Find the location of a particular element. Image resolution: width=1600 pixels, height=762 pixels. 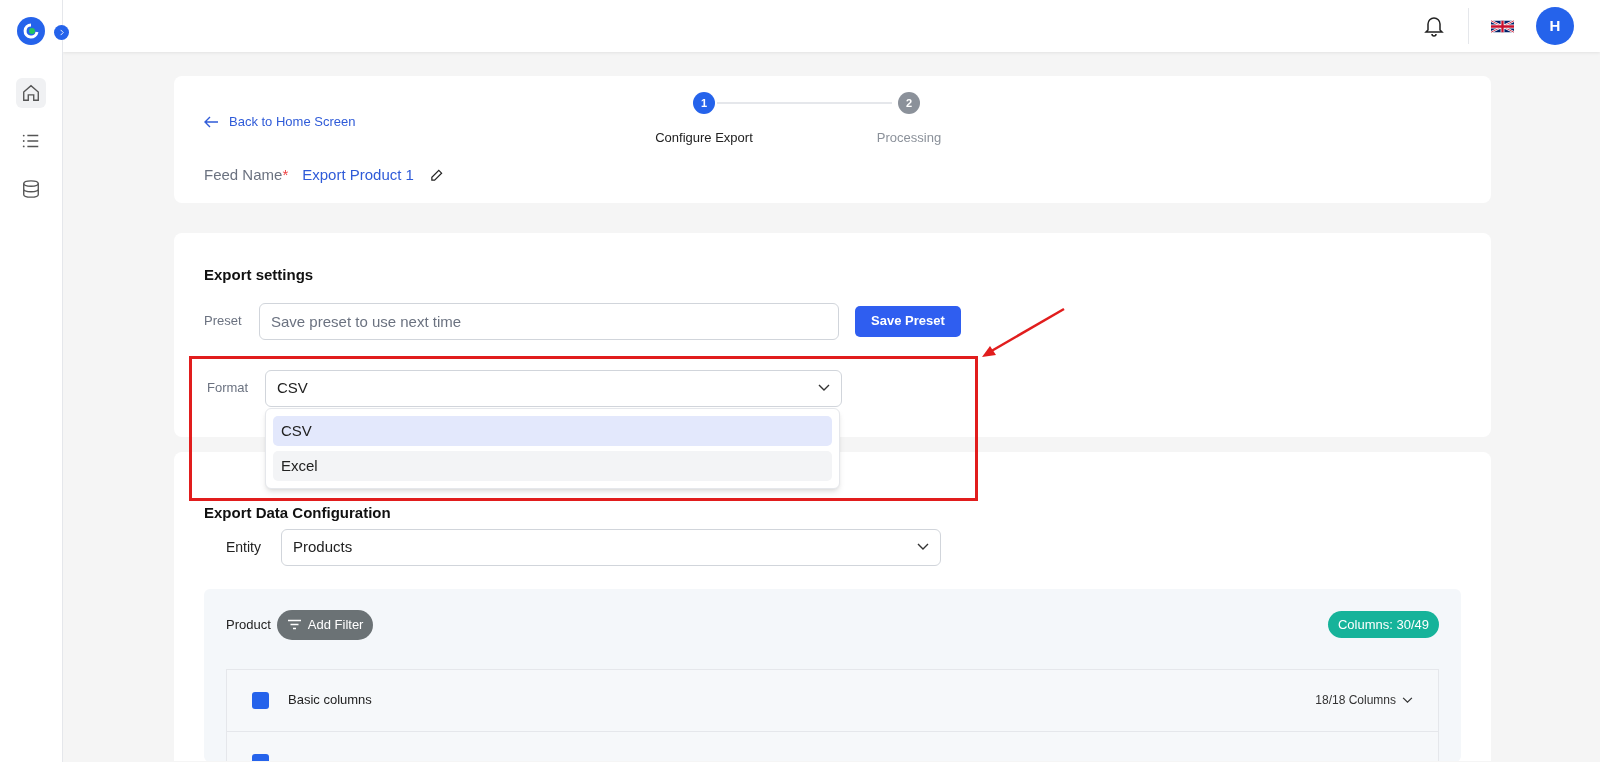

format-select: CSV is located at coordinates (553, 388).